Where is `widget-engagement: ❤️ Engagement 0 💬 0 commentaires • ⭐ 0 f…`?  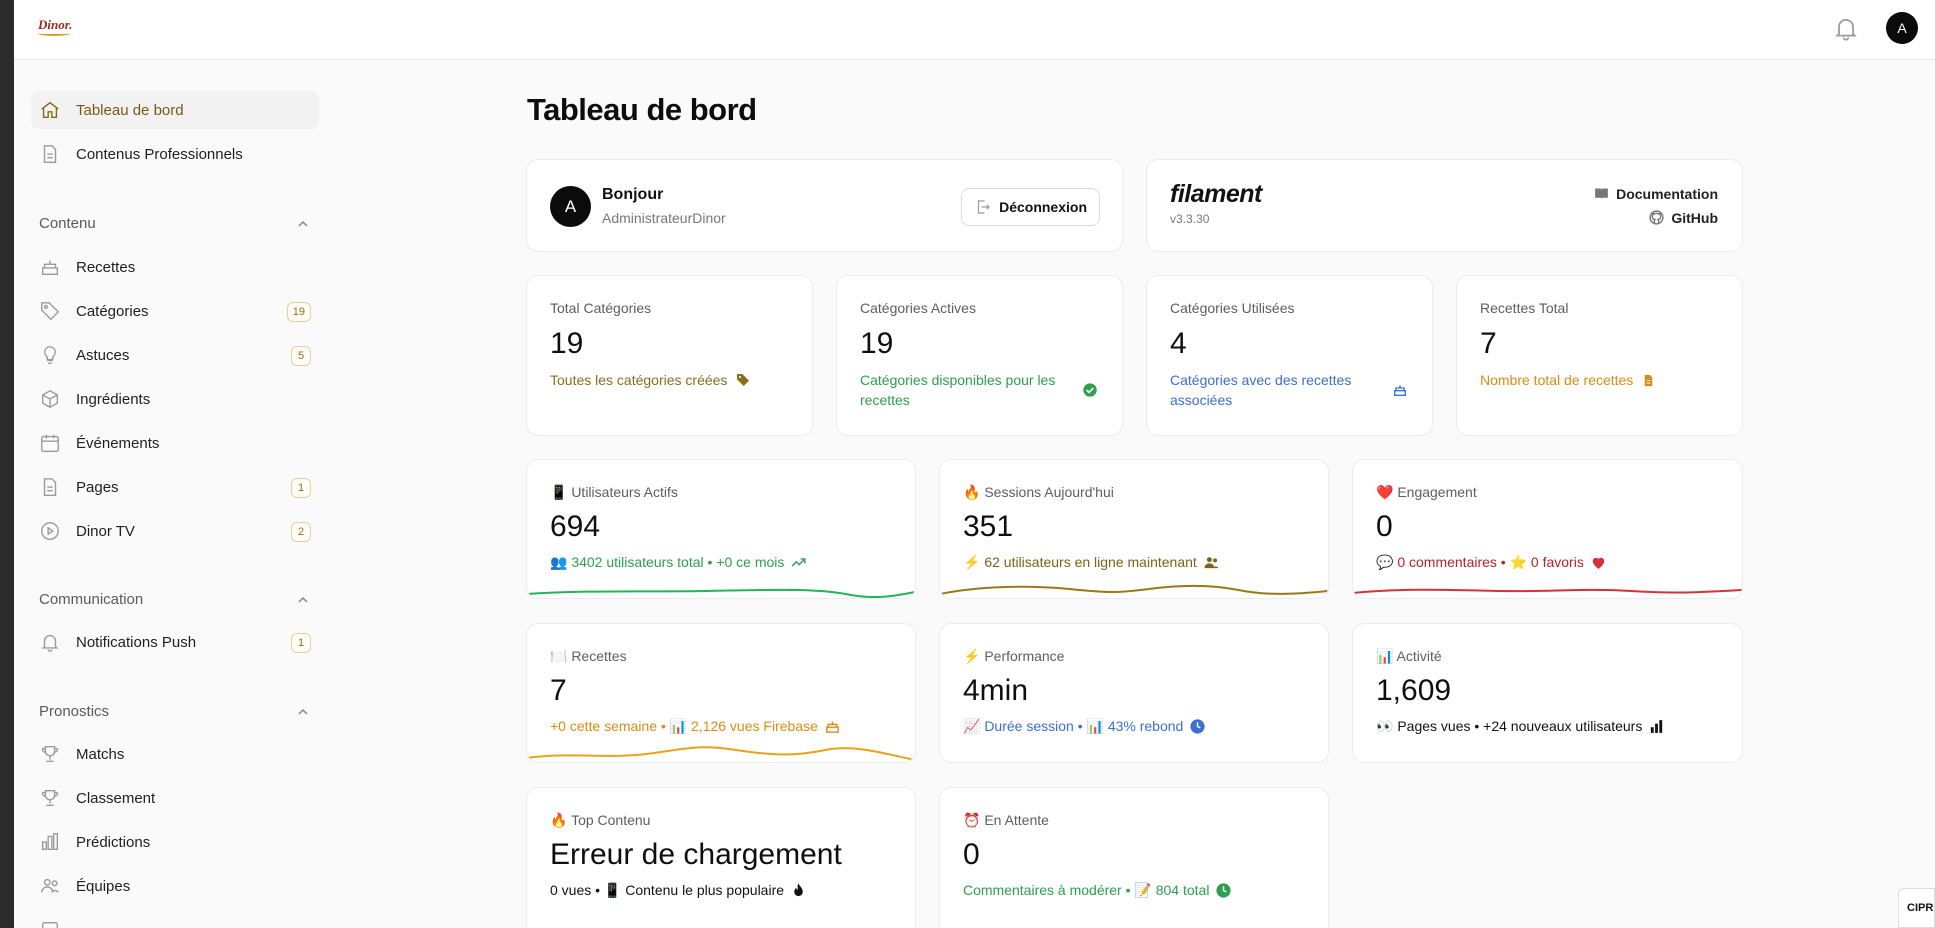 widget-engagement: ❤️ Engagement 0 💬 0 commentaires • ⭐ 0 f… is located at coordinates (1547, 529).